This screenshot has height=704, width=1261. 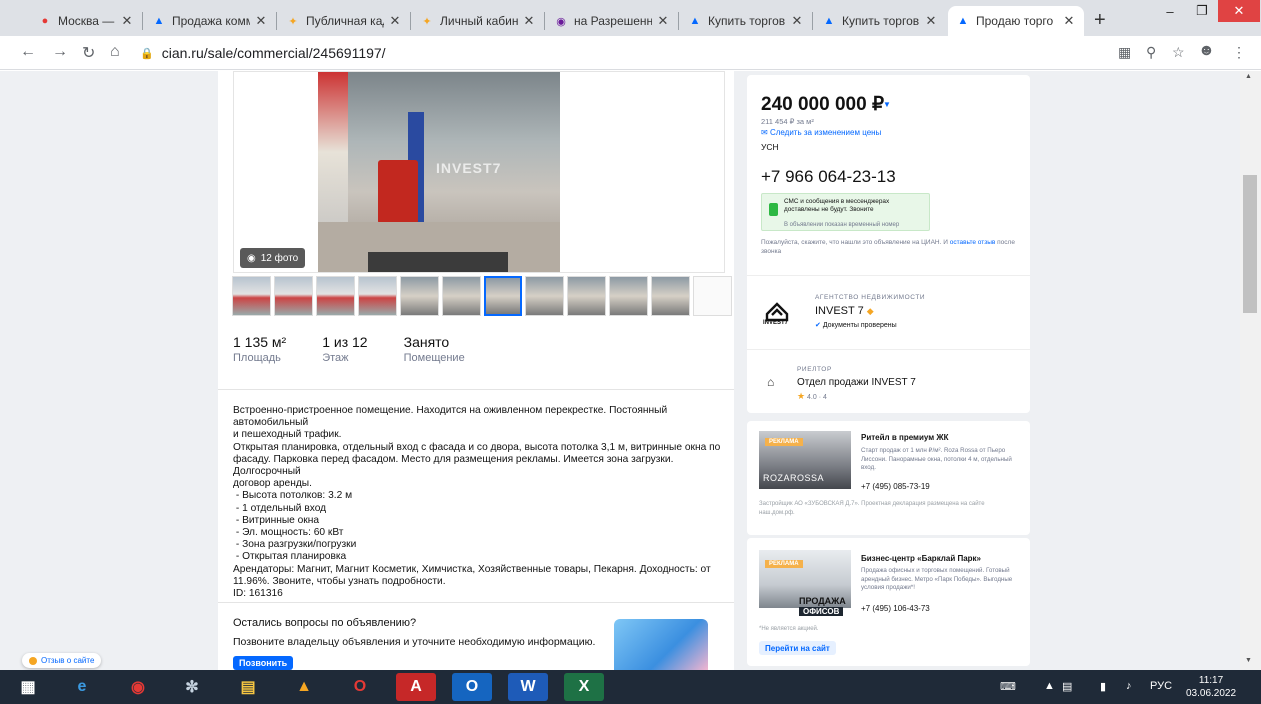 What do you see at coordinates (472, 687) in the screenshot?
I see `outlook-icon: O` at bounding box center [472, 687].